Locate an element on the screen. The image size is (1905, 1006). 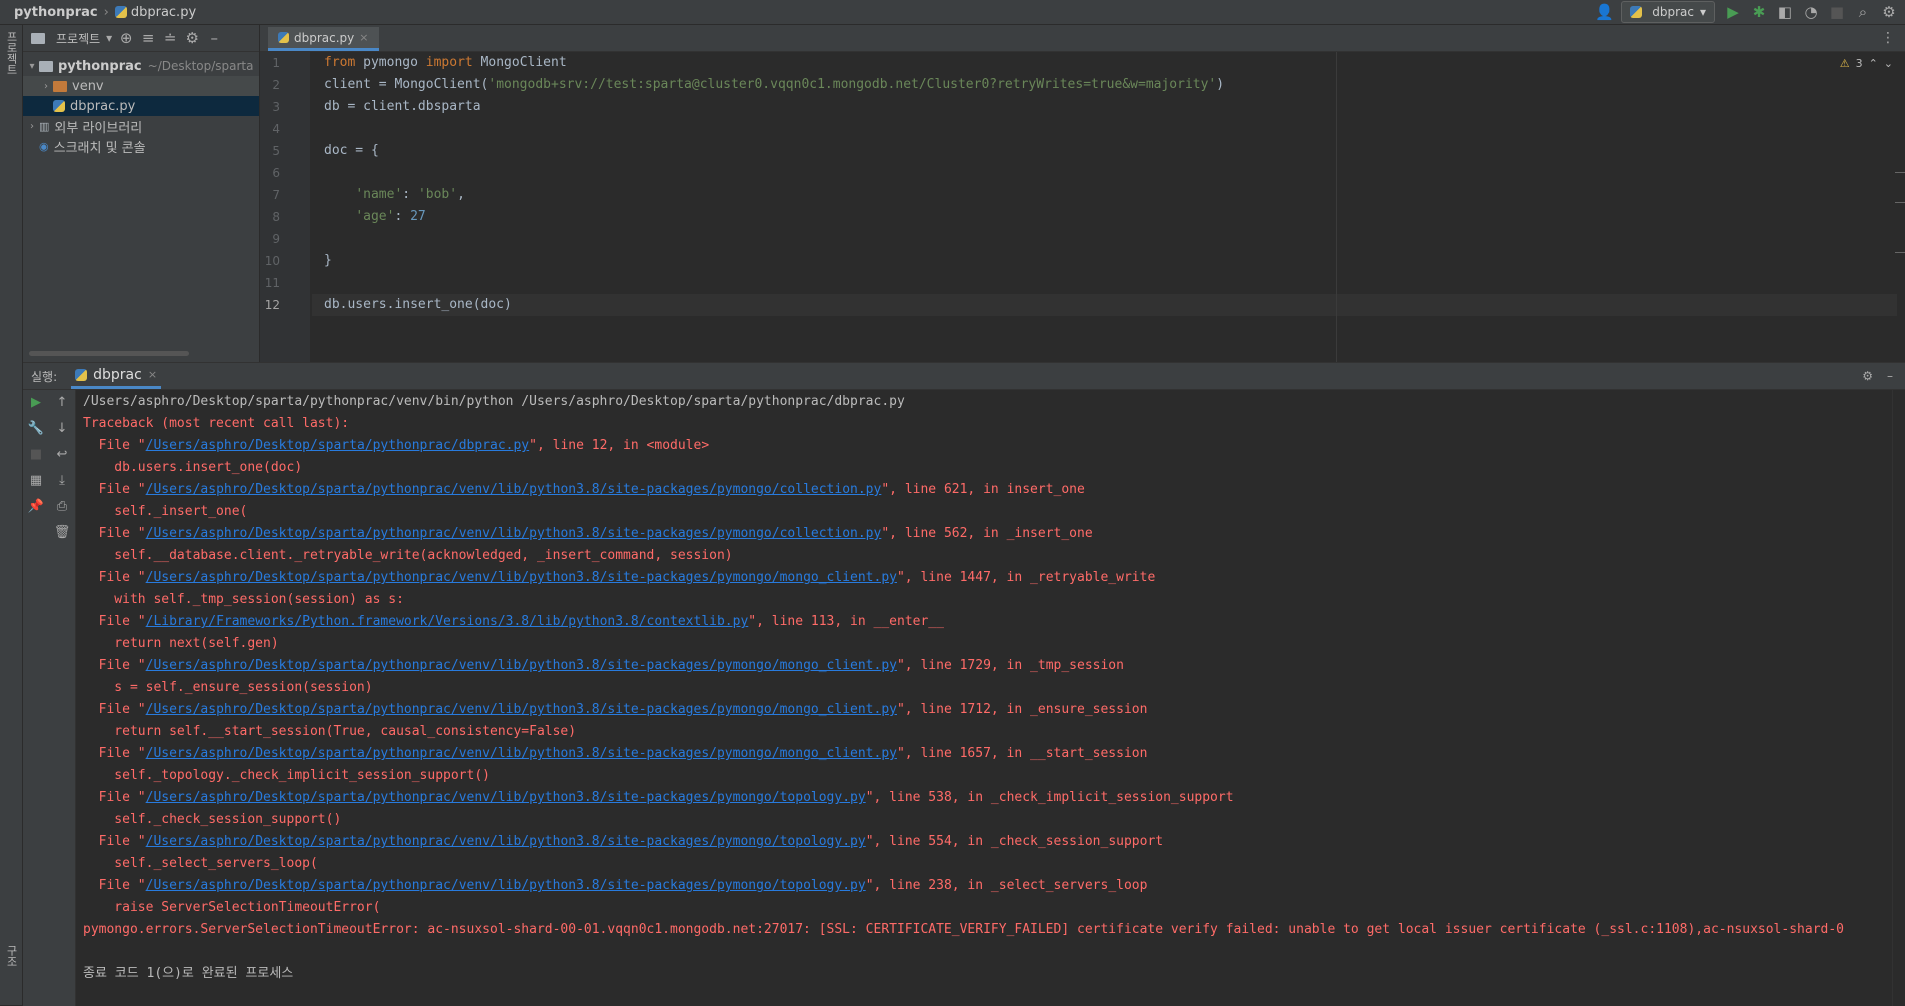
project-panel-title: 프로젝트 is located at coordinates (78, 38).